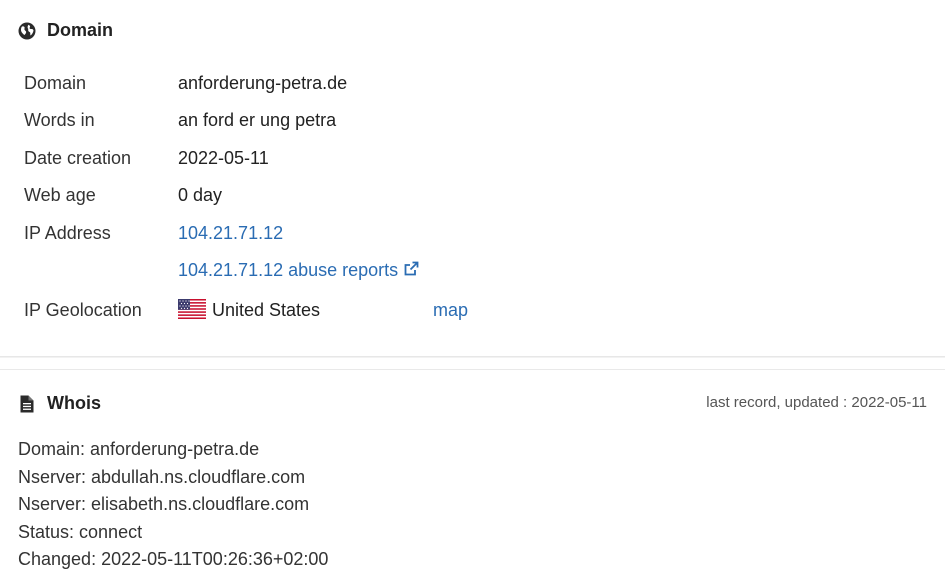 The height and width of the screenshot is (581, 945). I want to click on row-web-age: Web age 0 day, so click(123, 195).